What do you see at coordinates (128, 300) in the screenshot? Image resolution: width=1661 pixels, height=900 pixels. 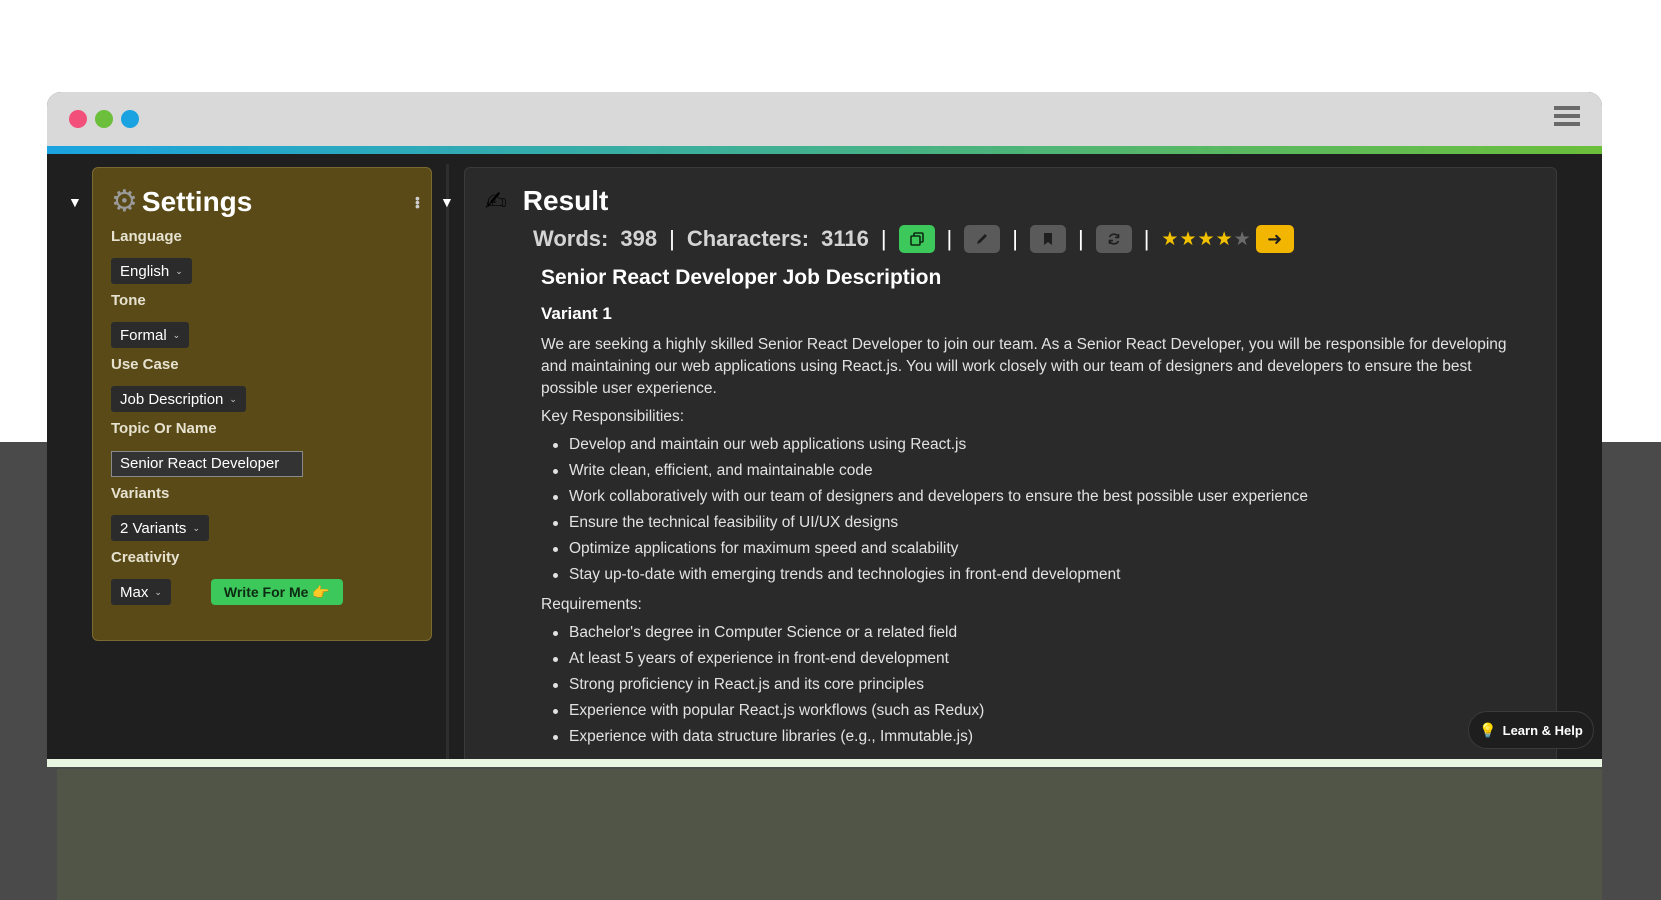 I see `tone-label: Tone` at bounding box center [128, 300].